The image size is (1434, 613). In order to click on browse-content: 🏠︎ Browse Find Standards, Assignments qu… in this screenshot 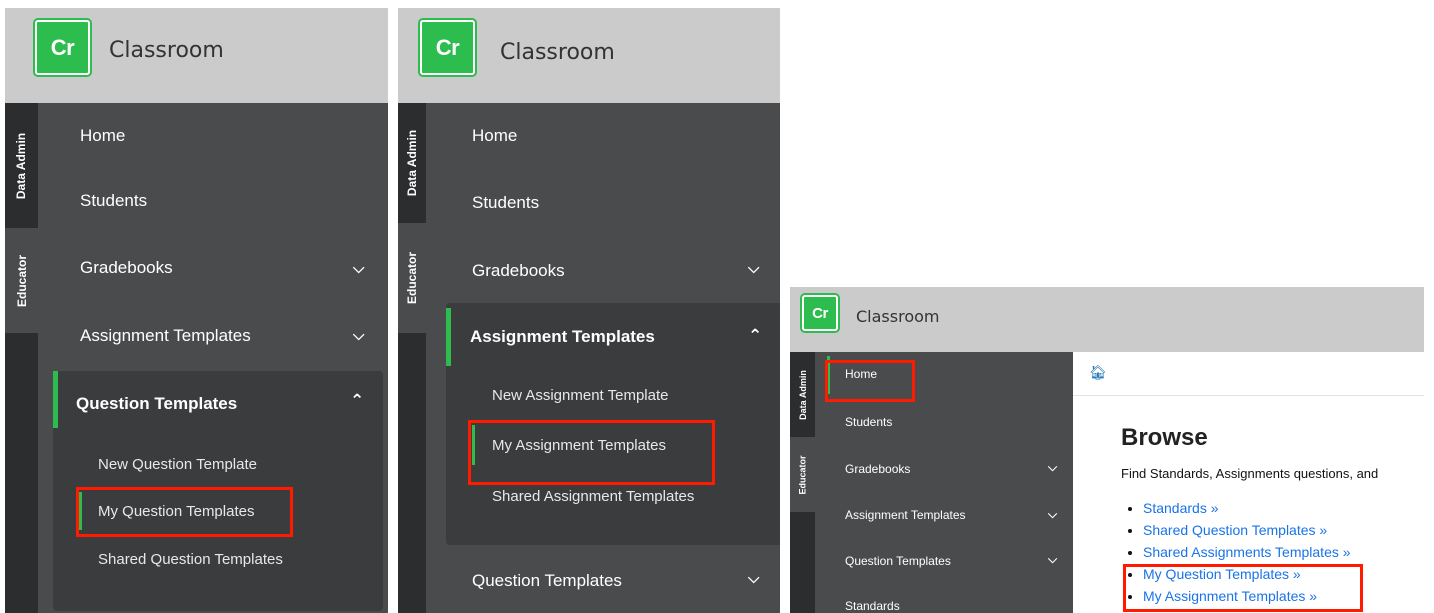, I will do `click(1248, 482)`.